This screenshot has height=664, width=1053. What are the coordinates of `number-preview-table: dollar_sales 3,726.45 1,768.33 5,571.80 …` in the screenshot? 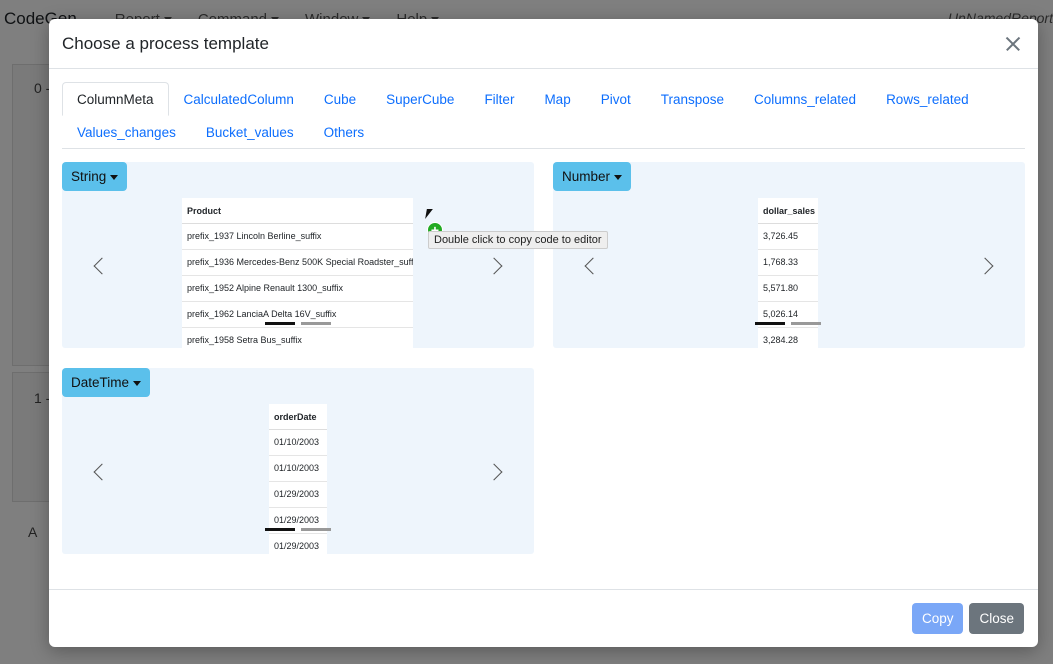 It's located at (788, 273).